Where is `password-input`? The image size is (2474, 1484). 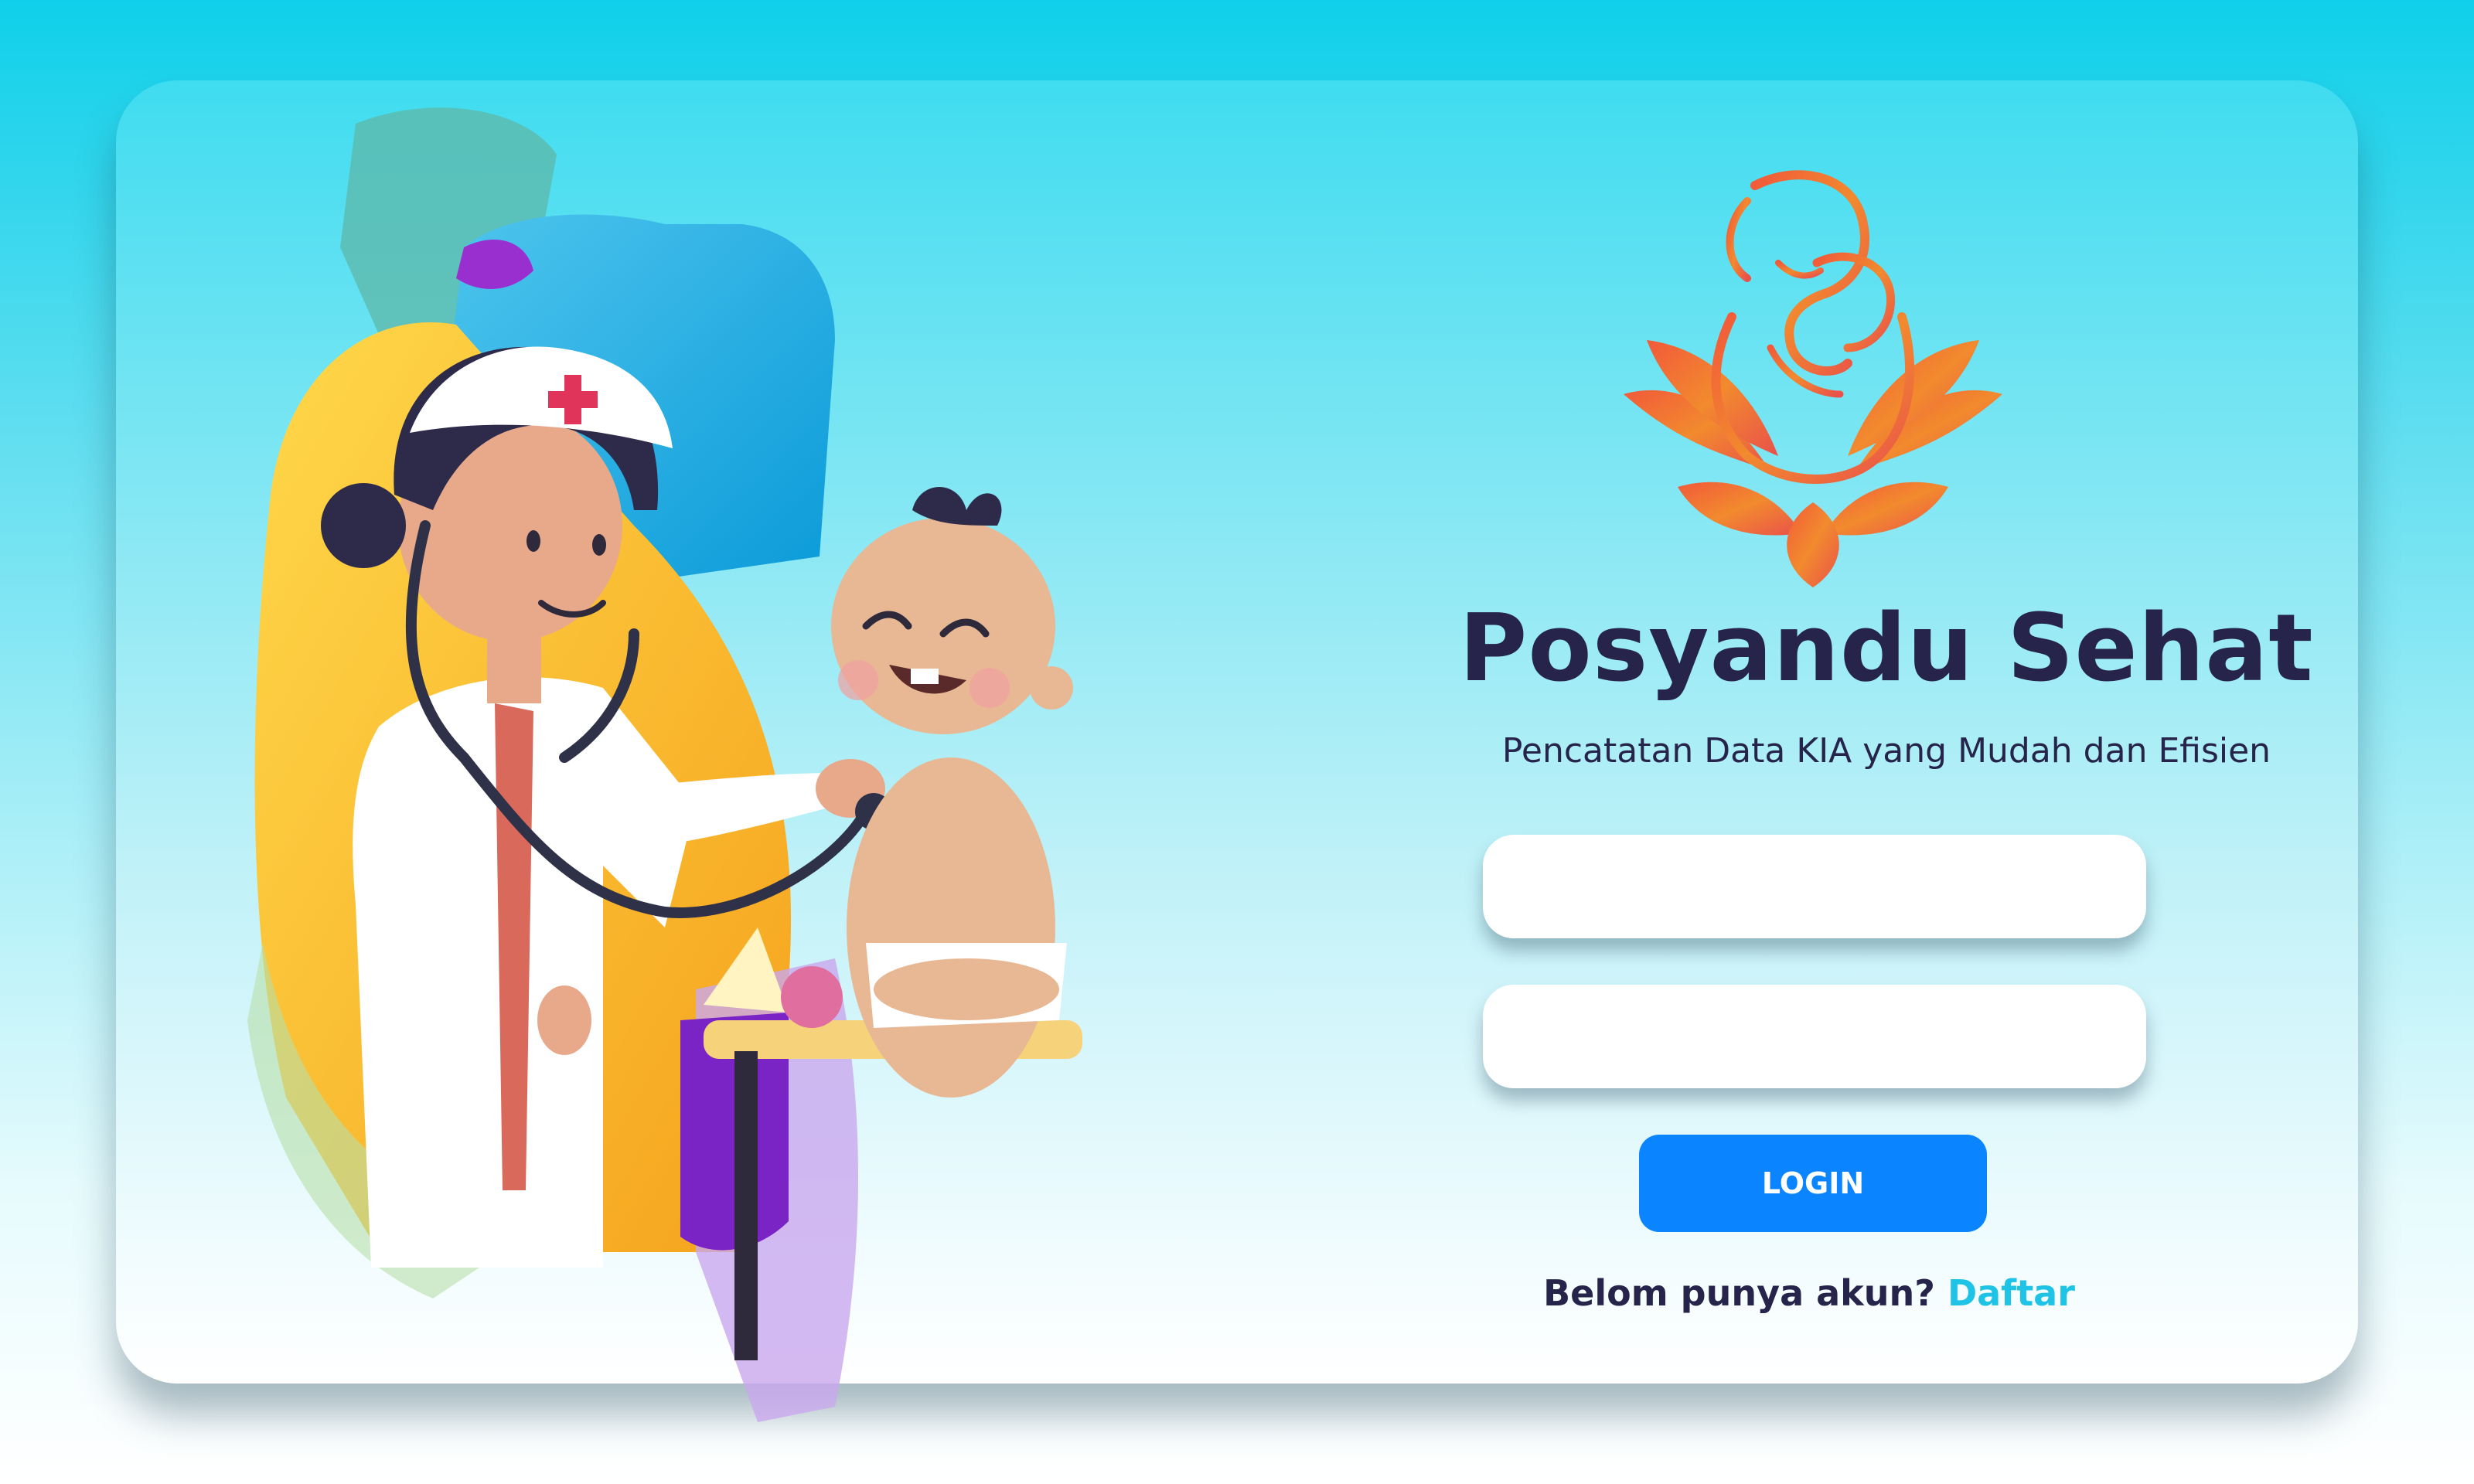 password-input is located at coordinates (1814, 1036).